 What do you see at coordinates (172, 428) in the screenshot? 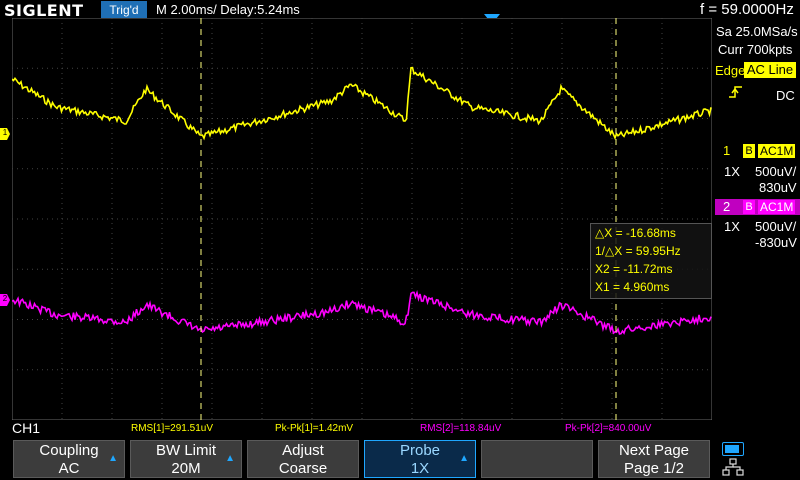
I see `measurement-item: RMS[1]=291.51uV` at bounding box center [172, 428].